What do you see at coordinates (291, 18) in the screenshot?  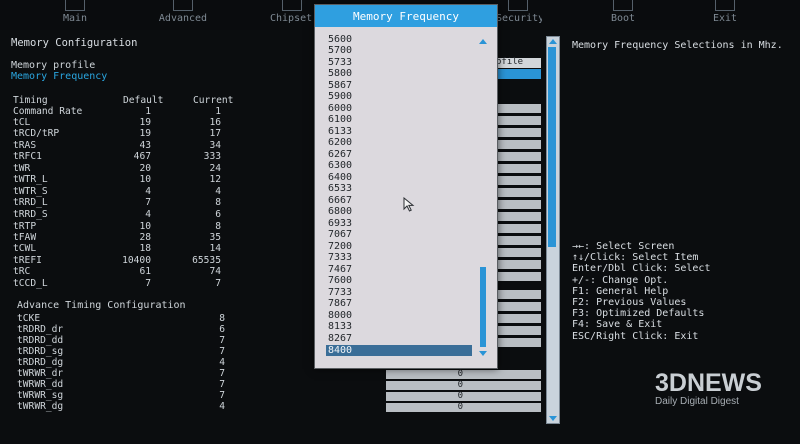 I see `tab-chipset-label: Chipset` at bounding box center [291, 18].